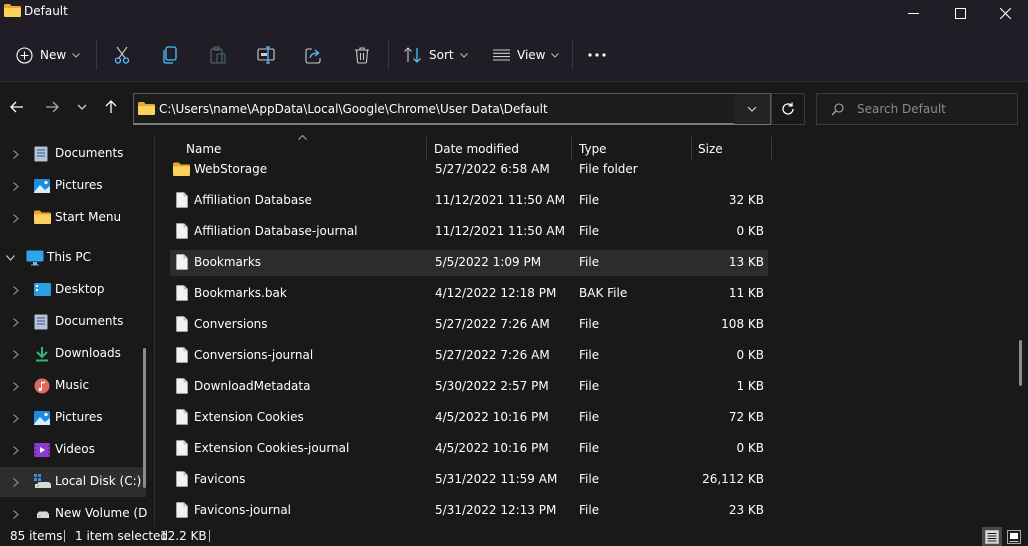 The width and height of the screenshot is (1028, 546). I want to click on cut-icon, so click(122, 55).